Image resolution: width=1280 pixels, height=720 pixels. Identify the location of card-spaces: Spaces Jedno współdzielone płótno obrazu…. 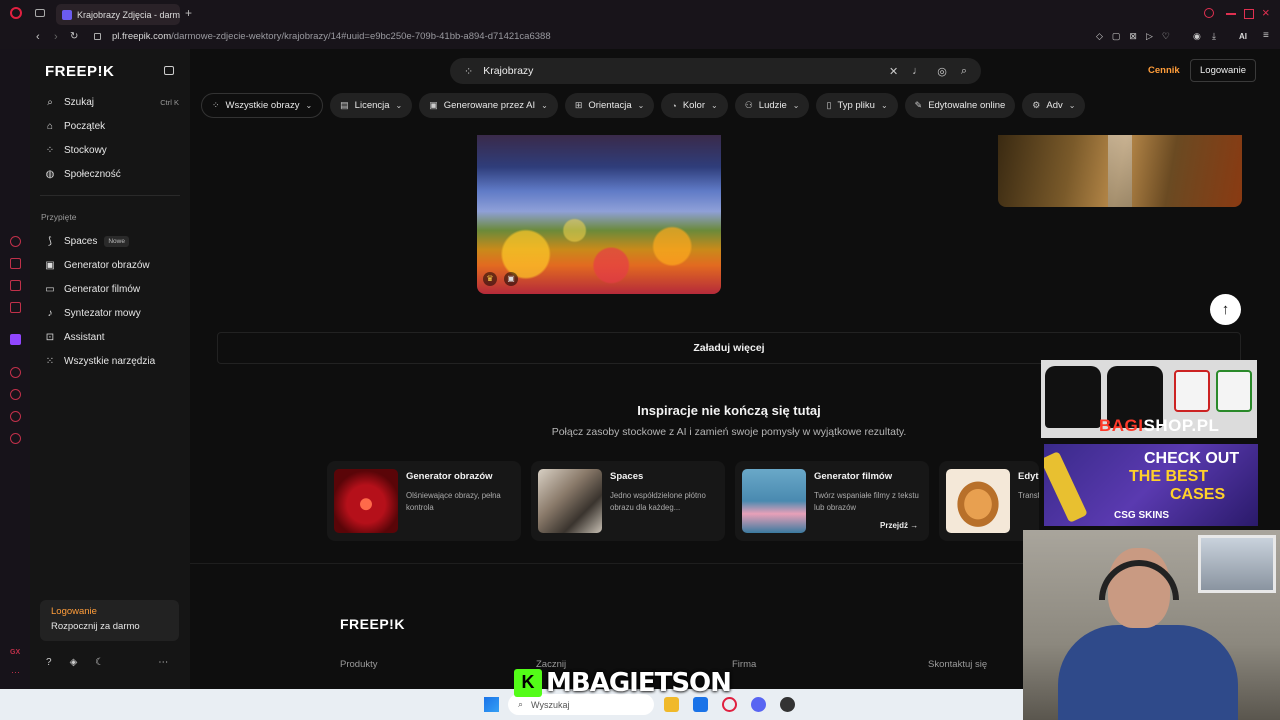
(628, 501).